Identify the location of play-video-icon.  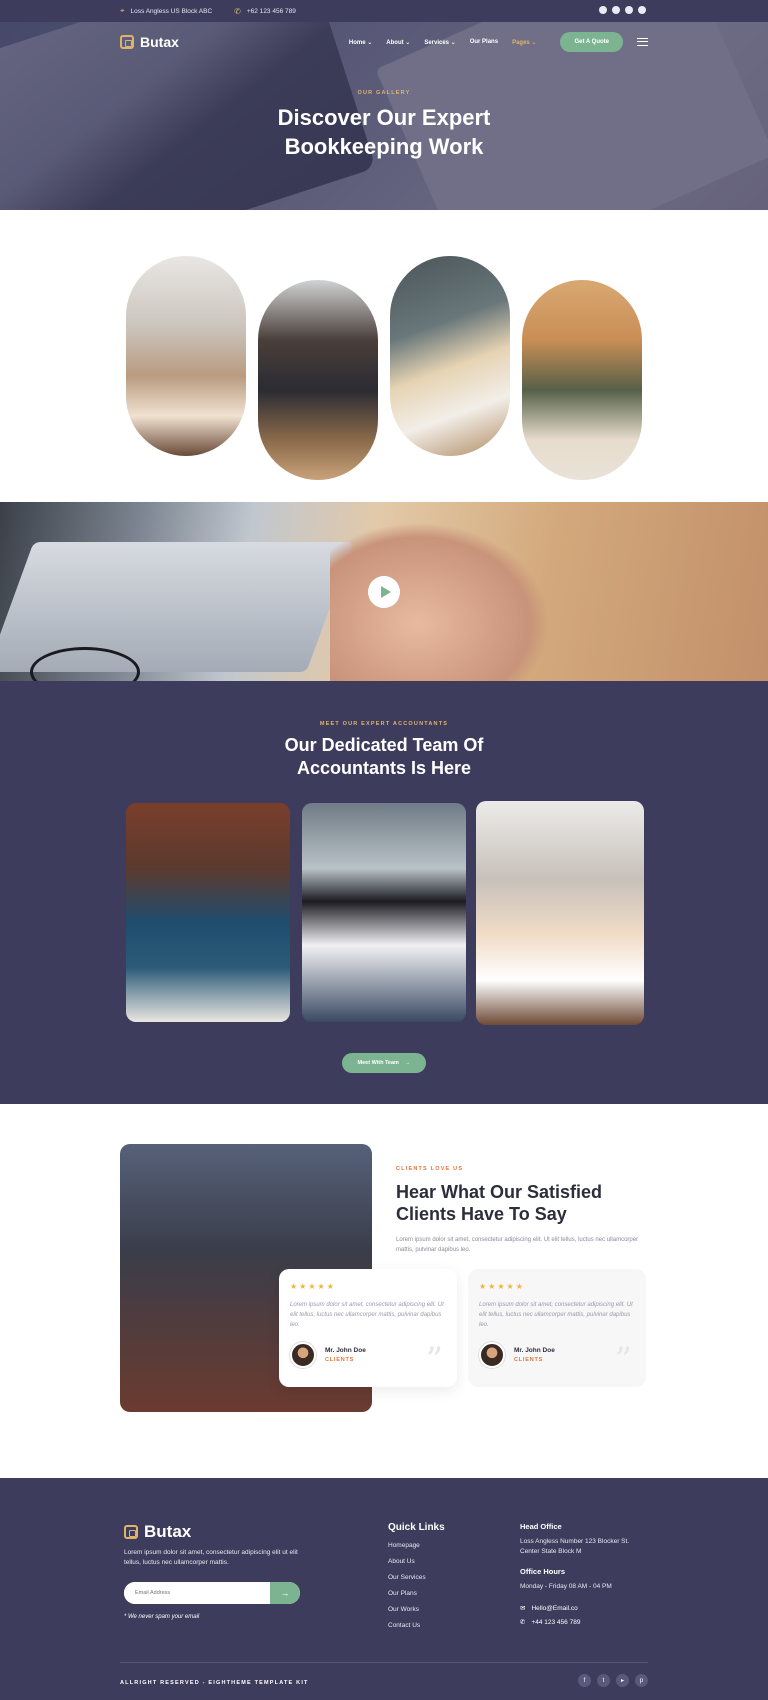
(384, 592).